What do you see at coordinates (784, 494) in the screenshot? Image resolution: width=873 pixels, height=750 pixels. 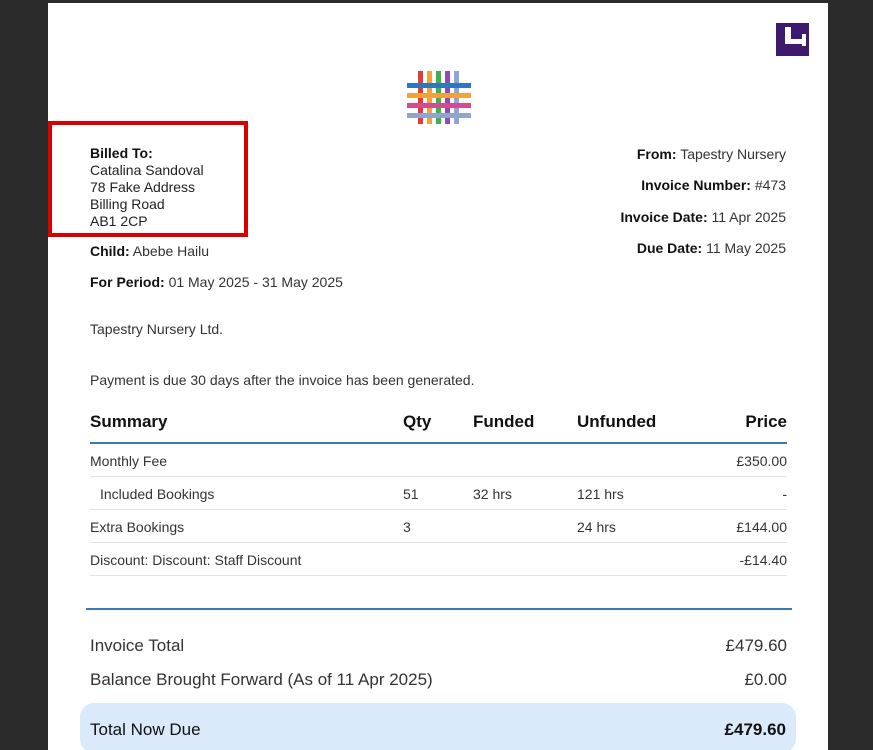 I see `row-price: -` at bounding box center [784, 494].